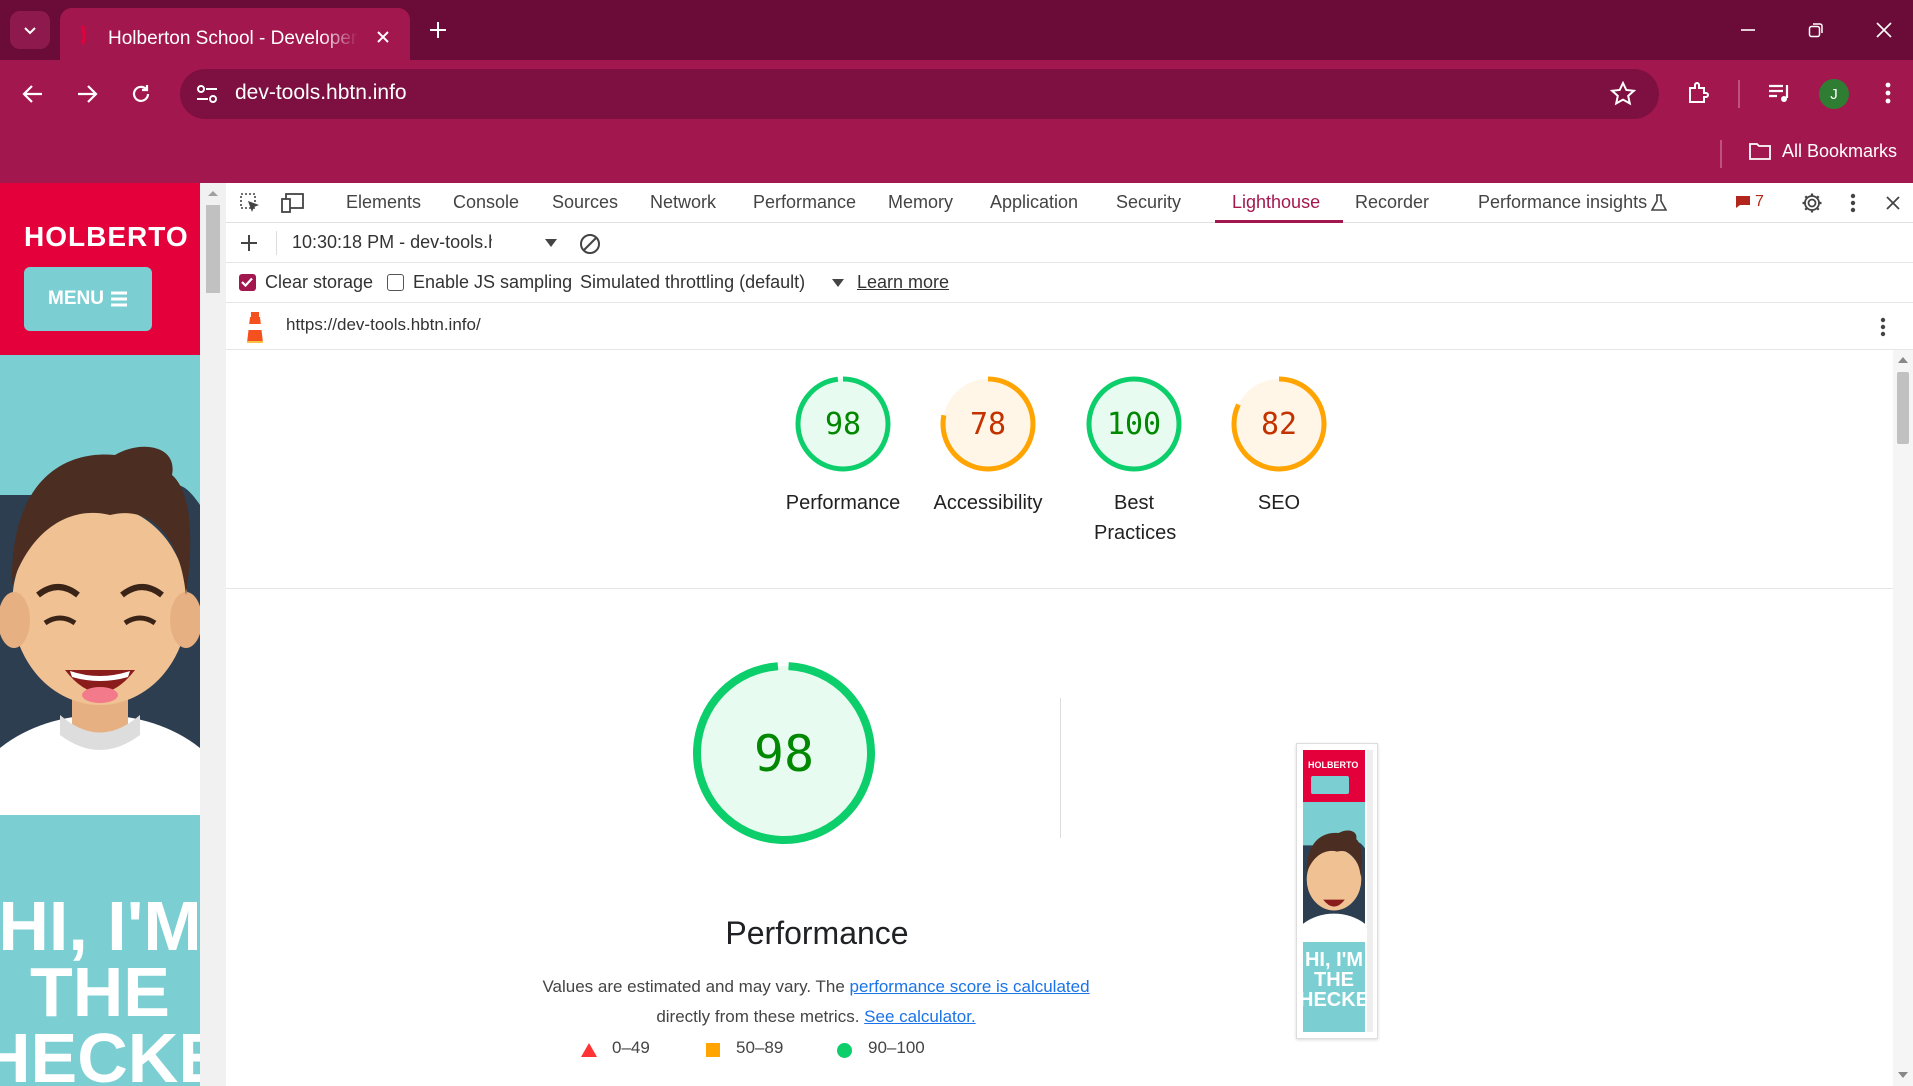 The image size is (1913, 1086). What do you see at coordinates (207, 94) in the screenshot?
I see `site-info-icon` at bounding box center [207, 94].